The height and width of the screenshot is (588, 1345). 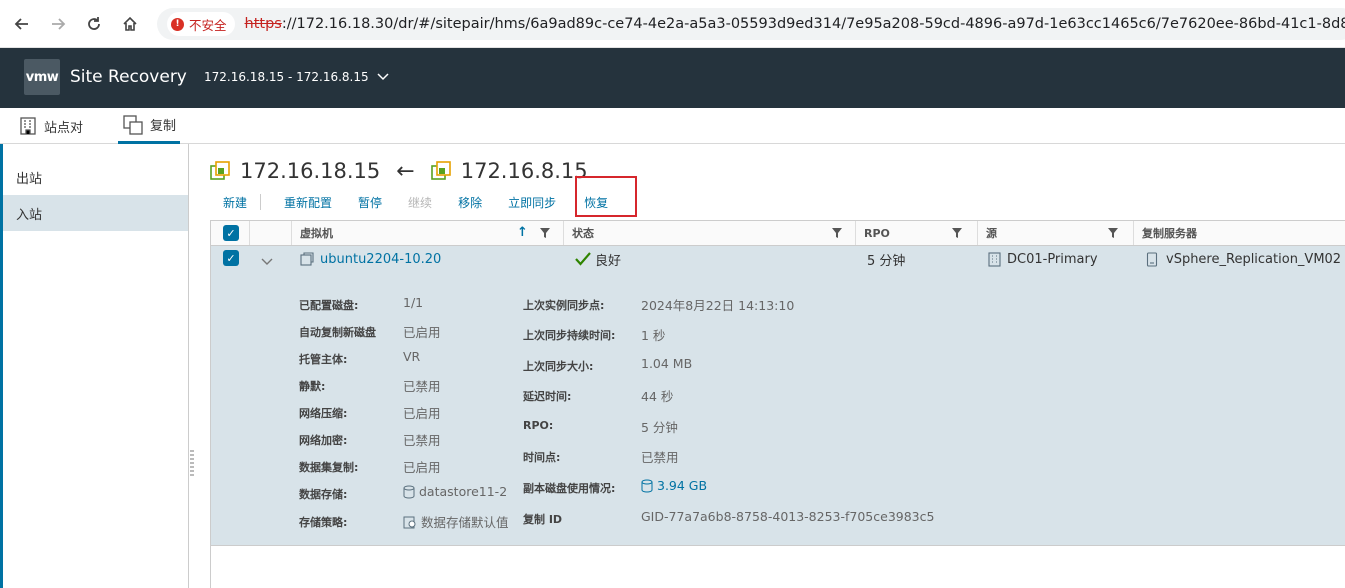 I want to click on target-site-label: 172.16.8.15, so click(x=524, y=171).